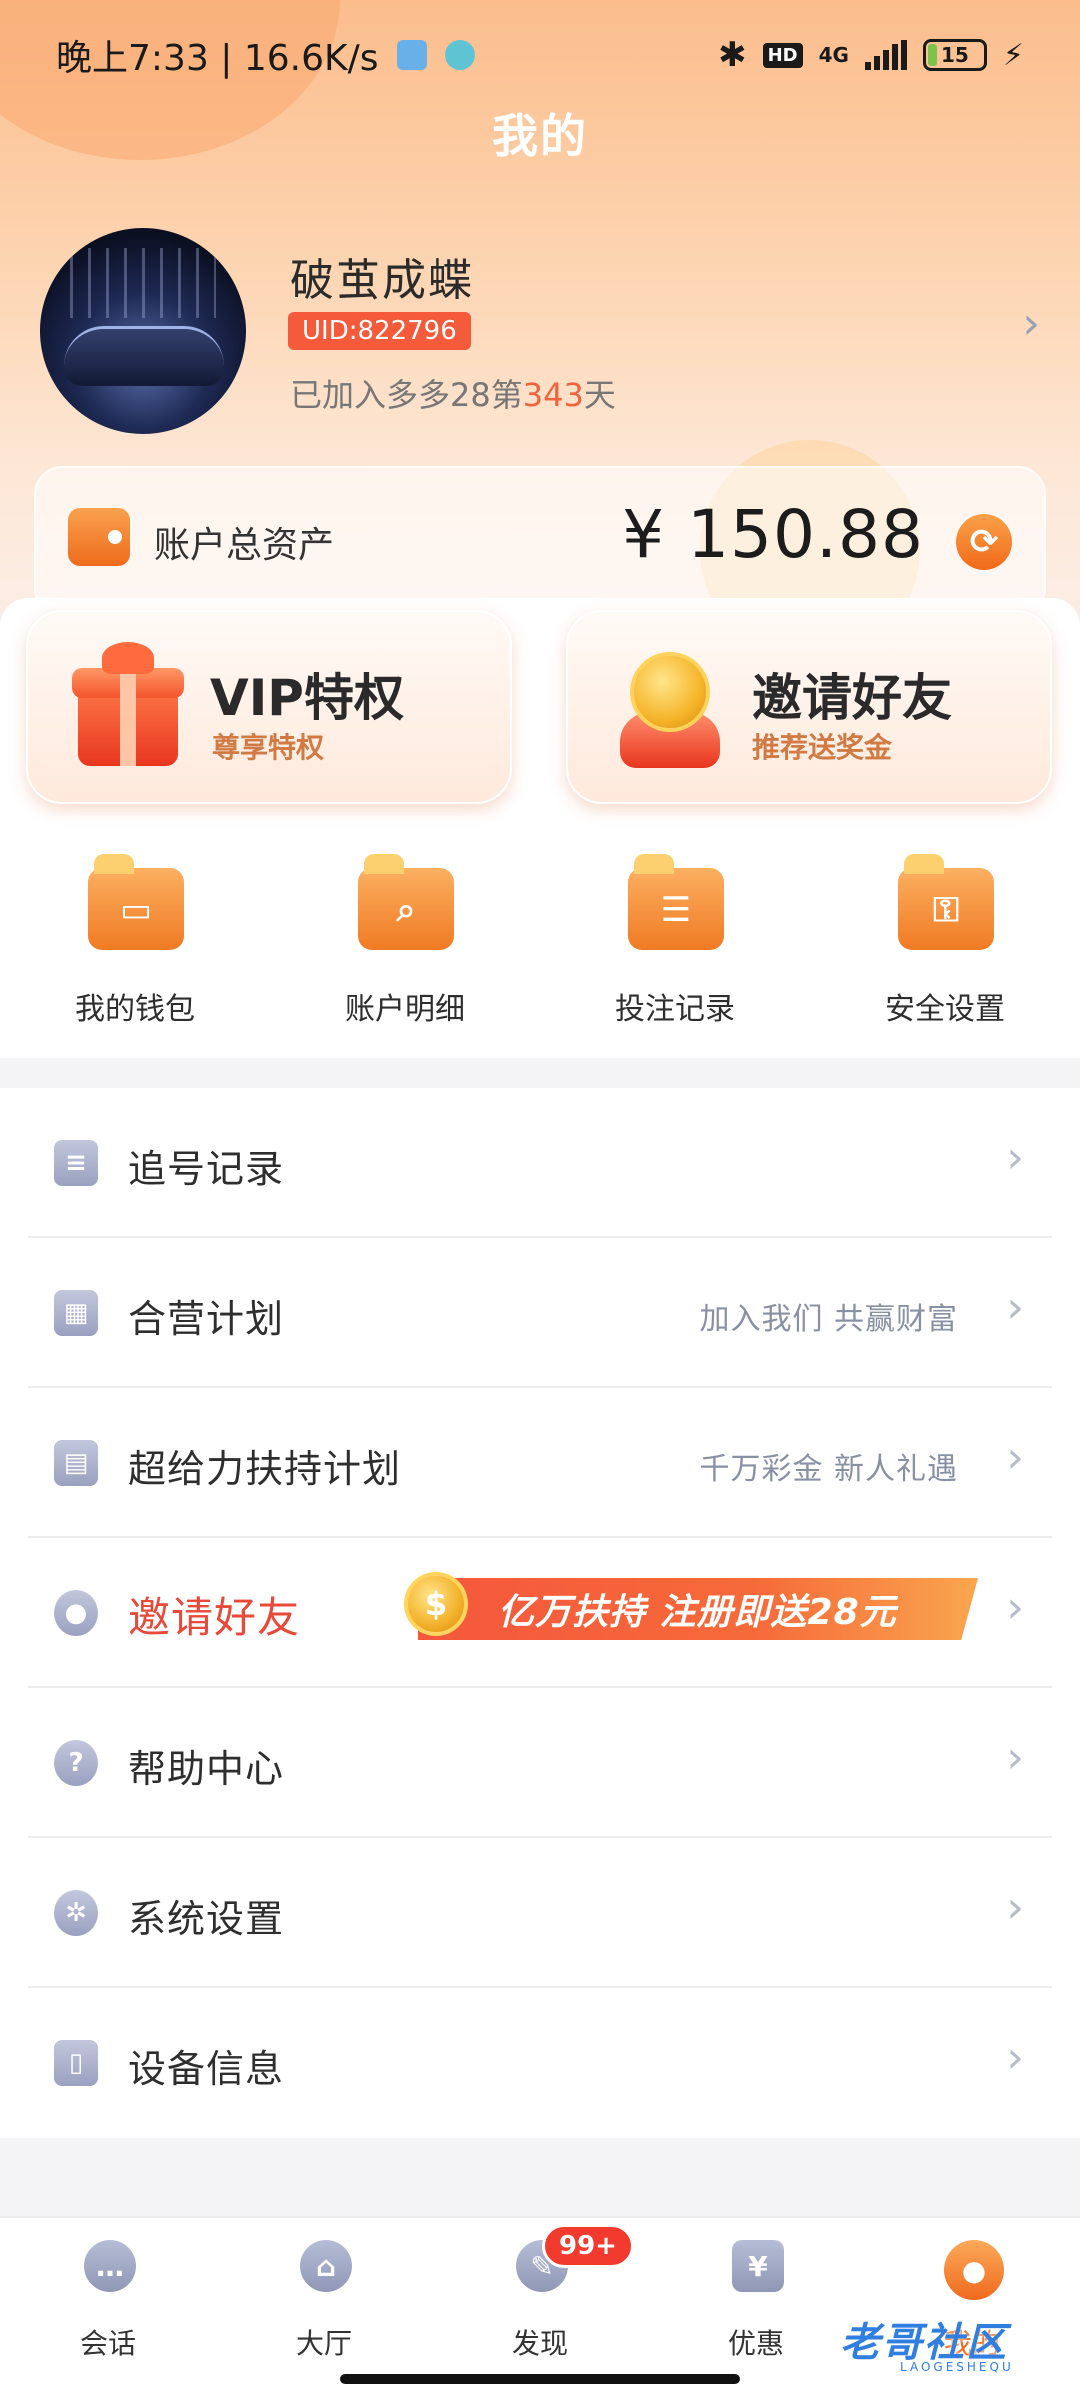 This screenshot has width=1080, height=2400. What do you see at coordinates (756, 2301) in the screenshot?
I see `tab-offers: ¥ 优惠` at bounding box center [756, 2301].